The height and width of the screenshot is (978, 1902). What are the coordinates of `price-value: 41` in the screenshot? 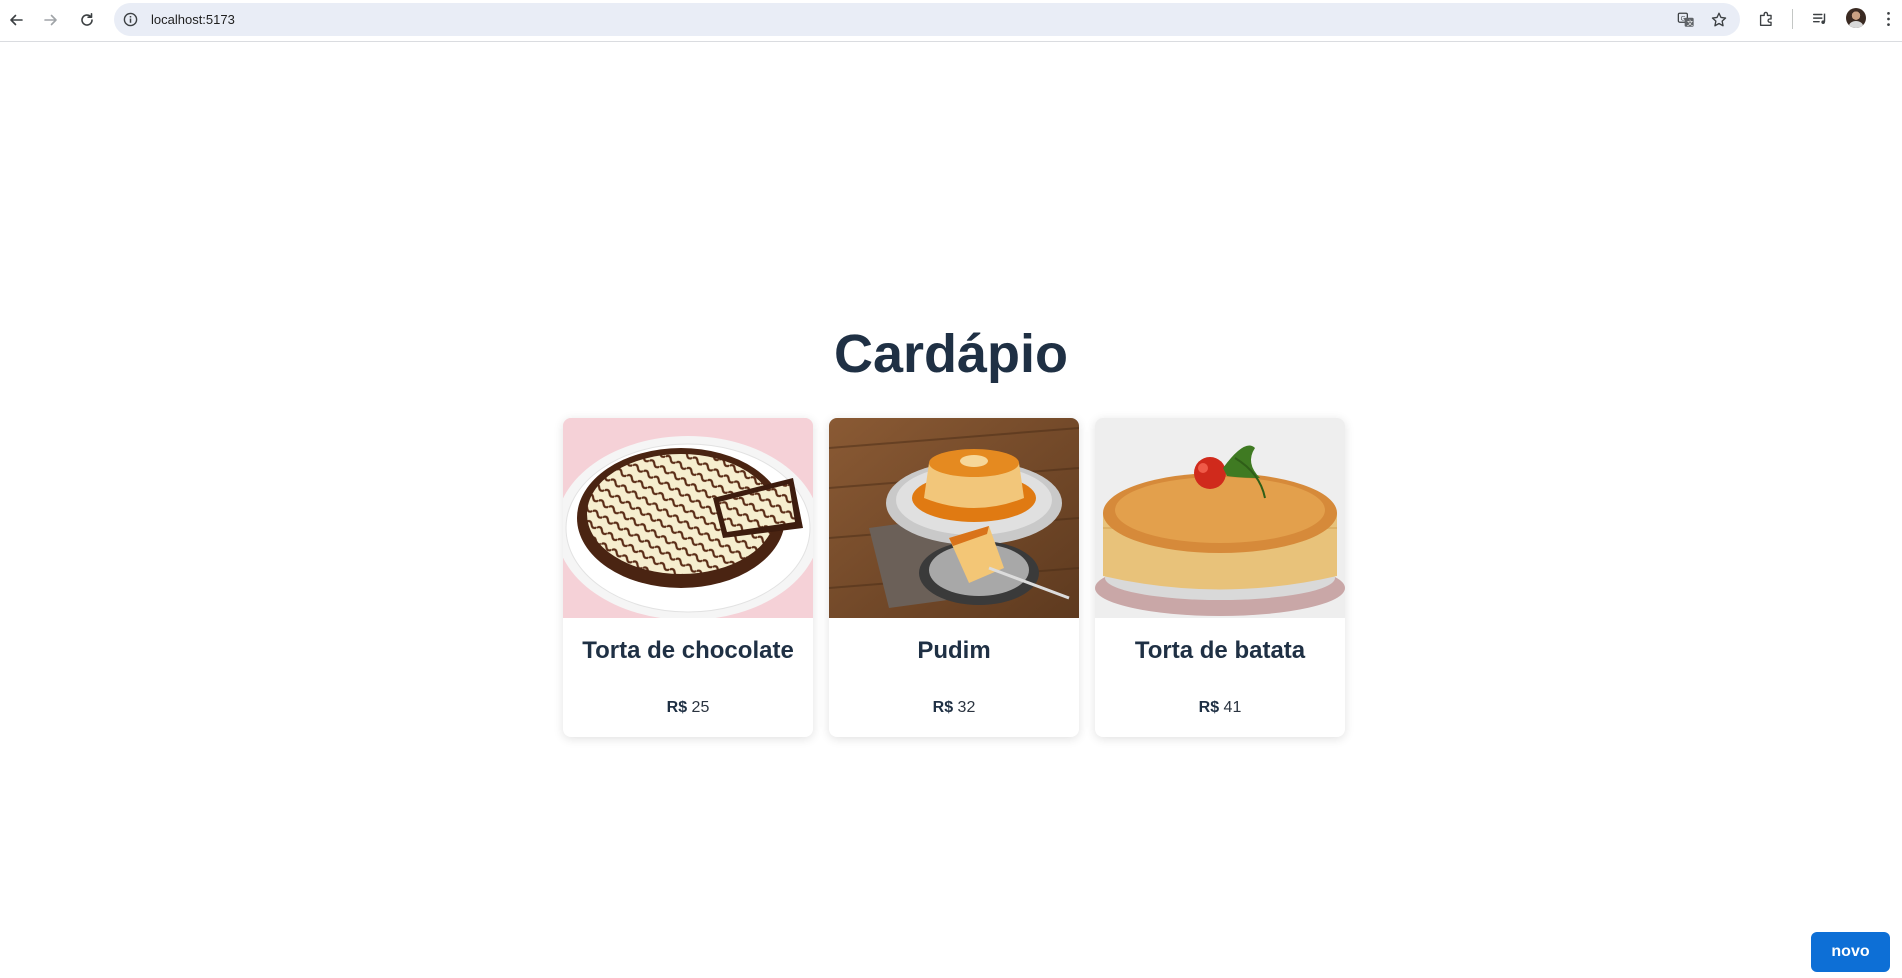 It's located at (1232, 707).